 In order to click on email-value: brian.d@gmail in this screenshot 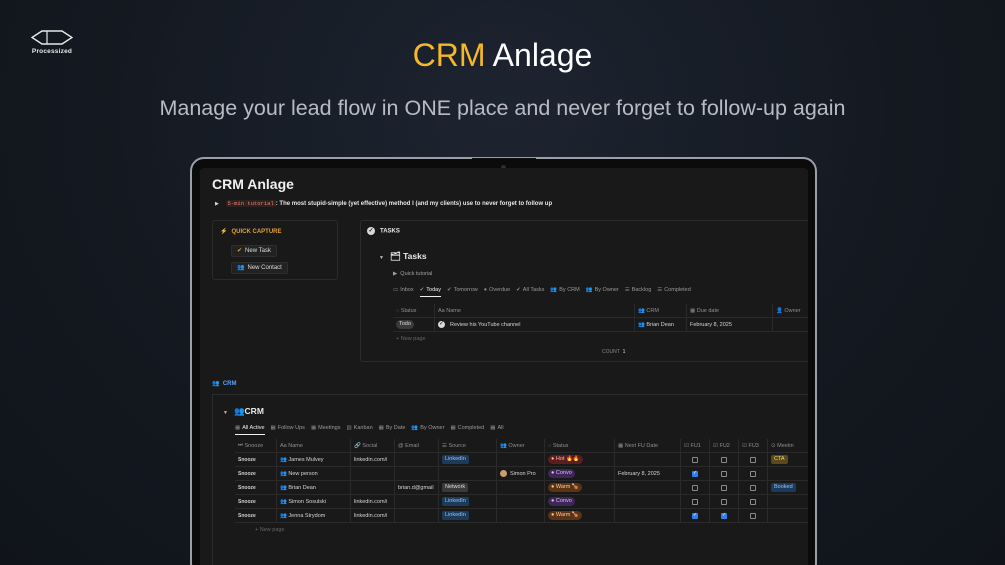, I will do `click(416, 488)`.